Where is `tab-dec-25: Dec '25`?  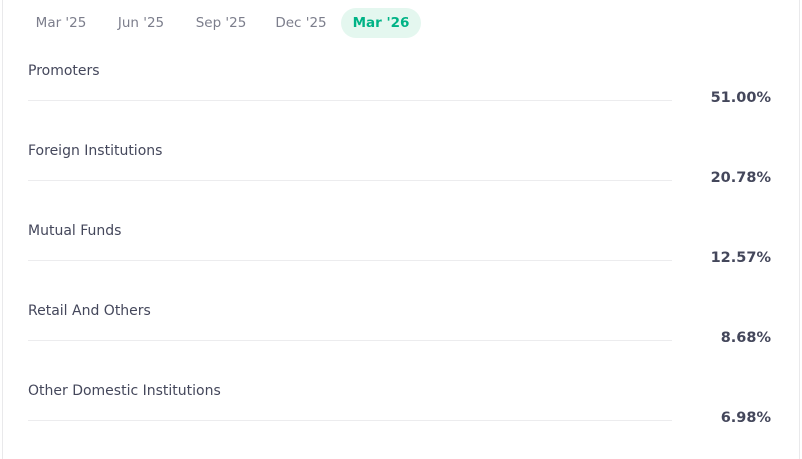
tab-dec-25: Dec '25 is located at coordinates (301, 23).